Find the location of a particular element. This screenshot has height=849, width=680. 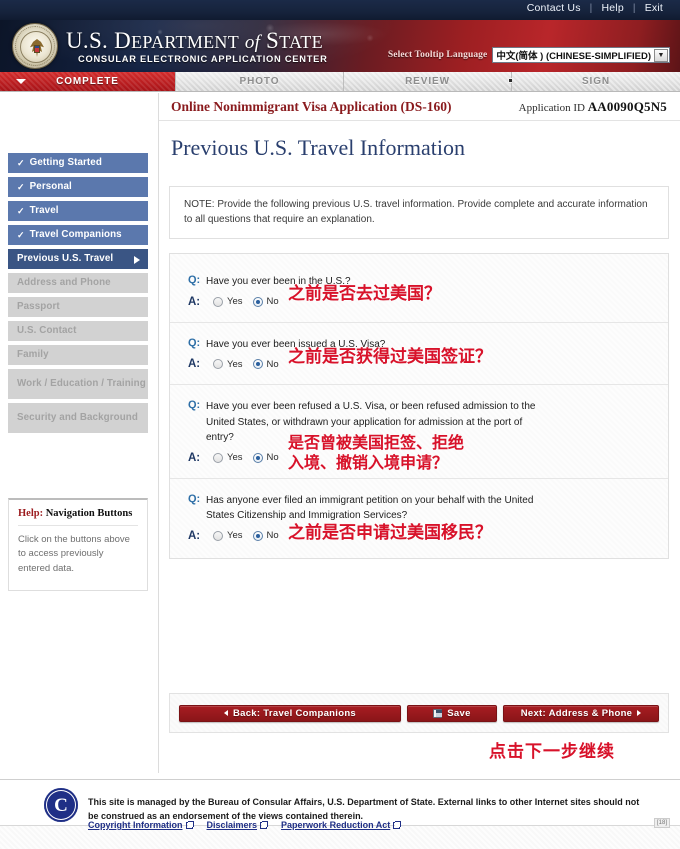

paperwork-reduction-act-link: Paperwork Reduction Act is located at coordinates (341, 825).